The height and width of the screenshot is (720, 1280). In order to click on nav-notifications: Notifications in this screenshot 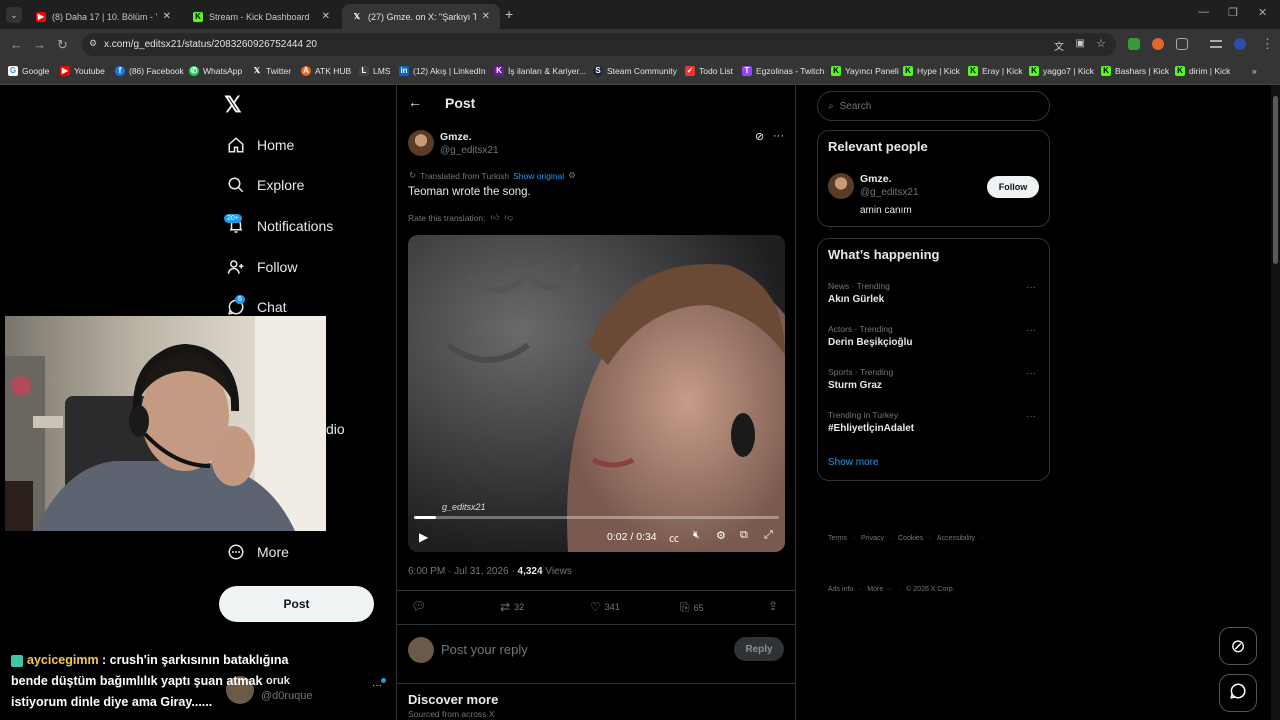, I will do `click(280, 226)`.